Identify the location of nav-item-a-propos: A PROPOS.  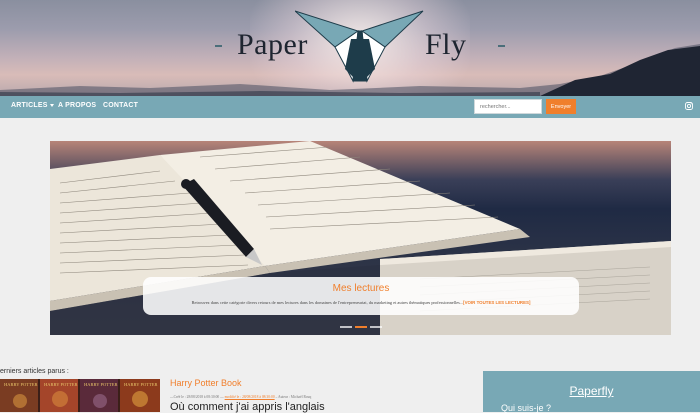
(77, 105).